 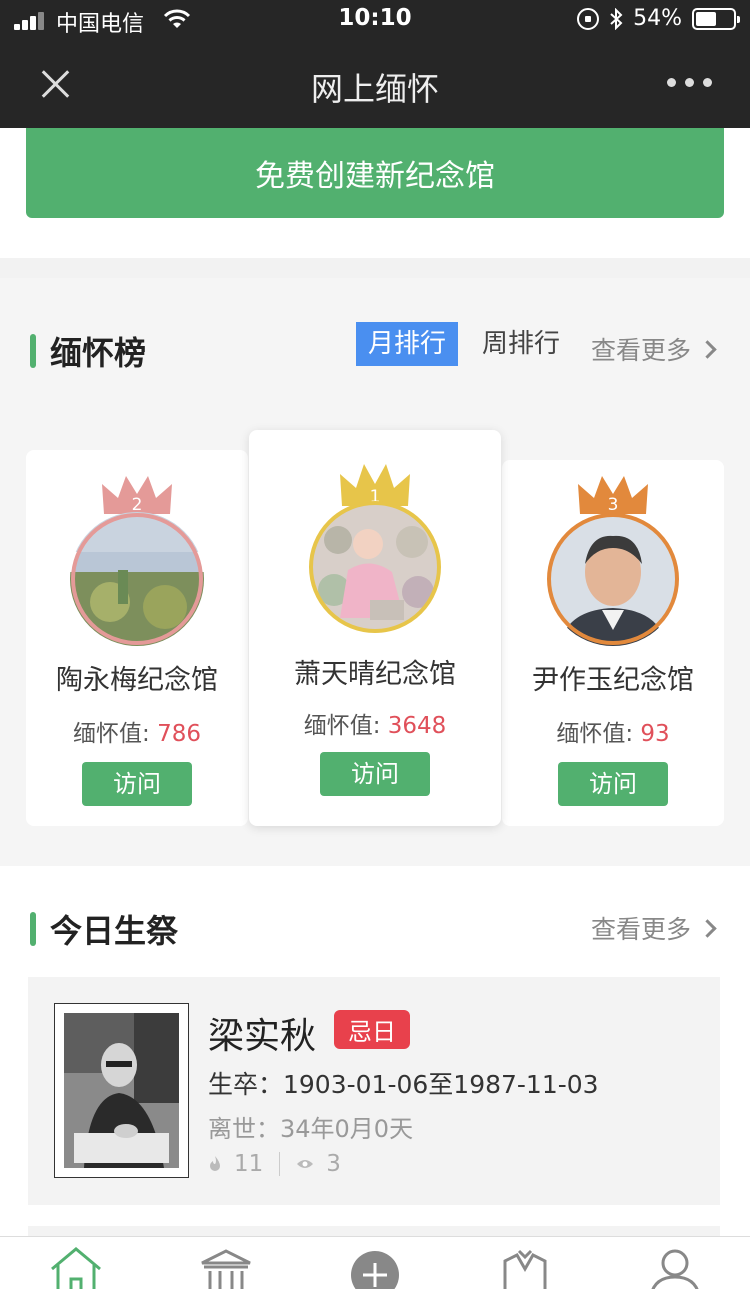 I want to click on tab-monthly: 月排行, so click(x=407, y=344).